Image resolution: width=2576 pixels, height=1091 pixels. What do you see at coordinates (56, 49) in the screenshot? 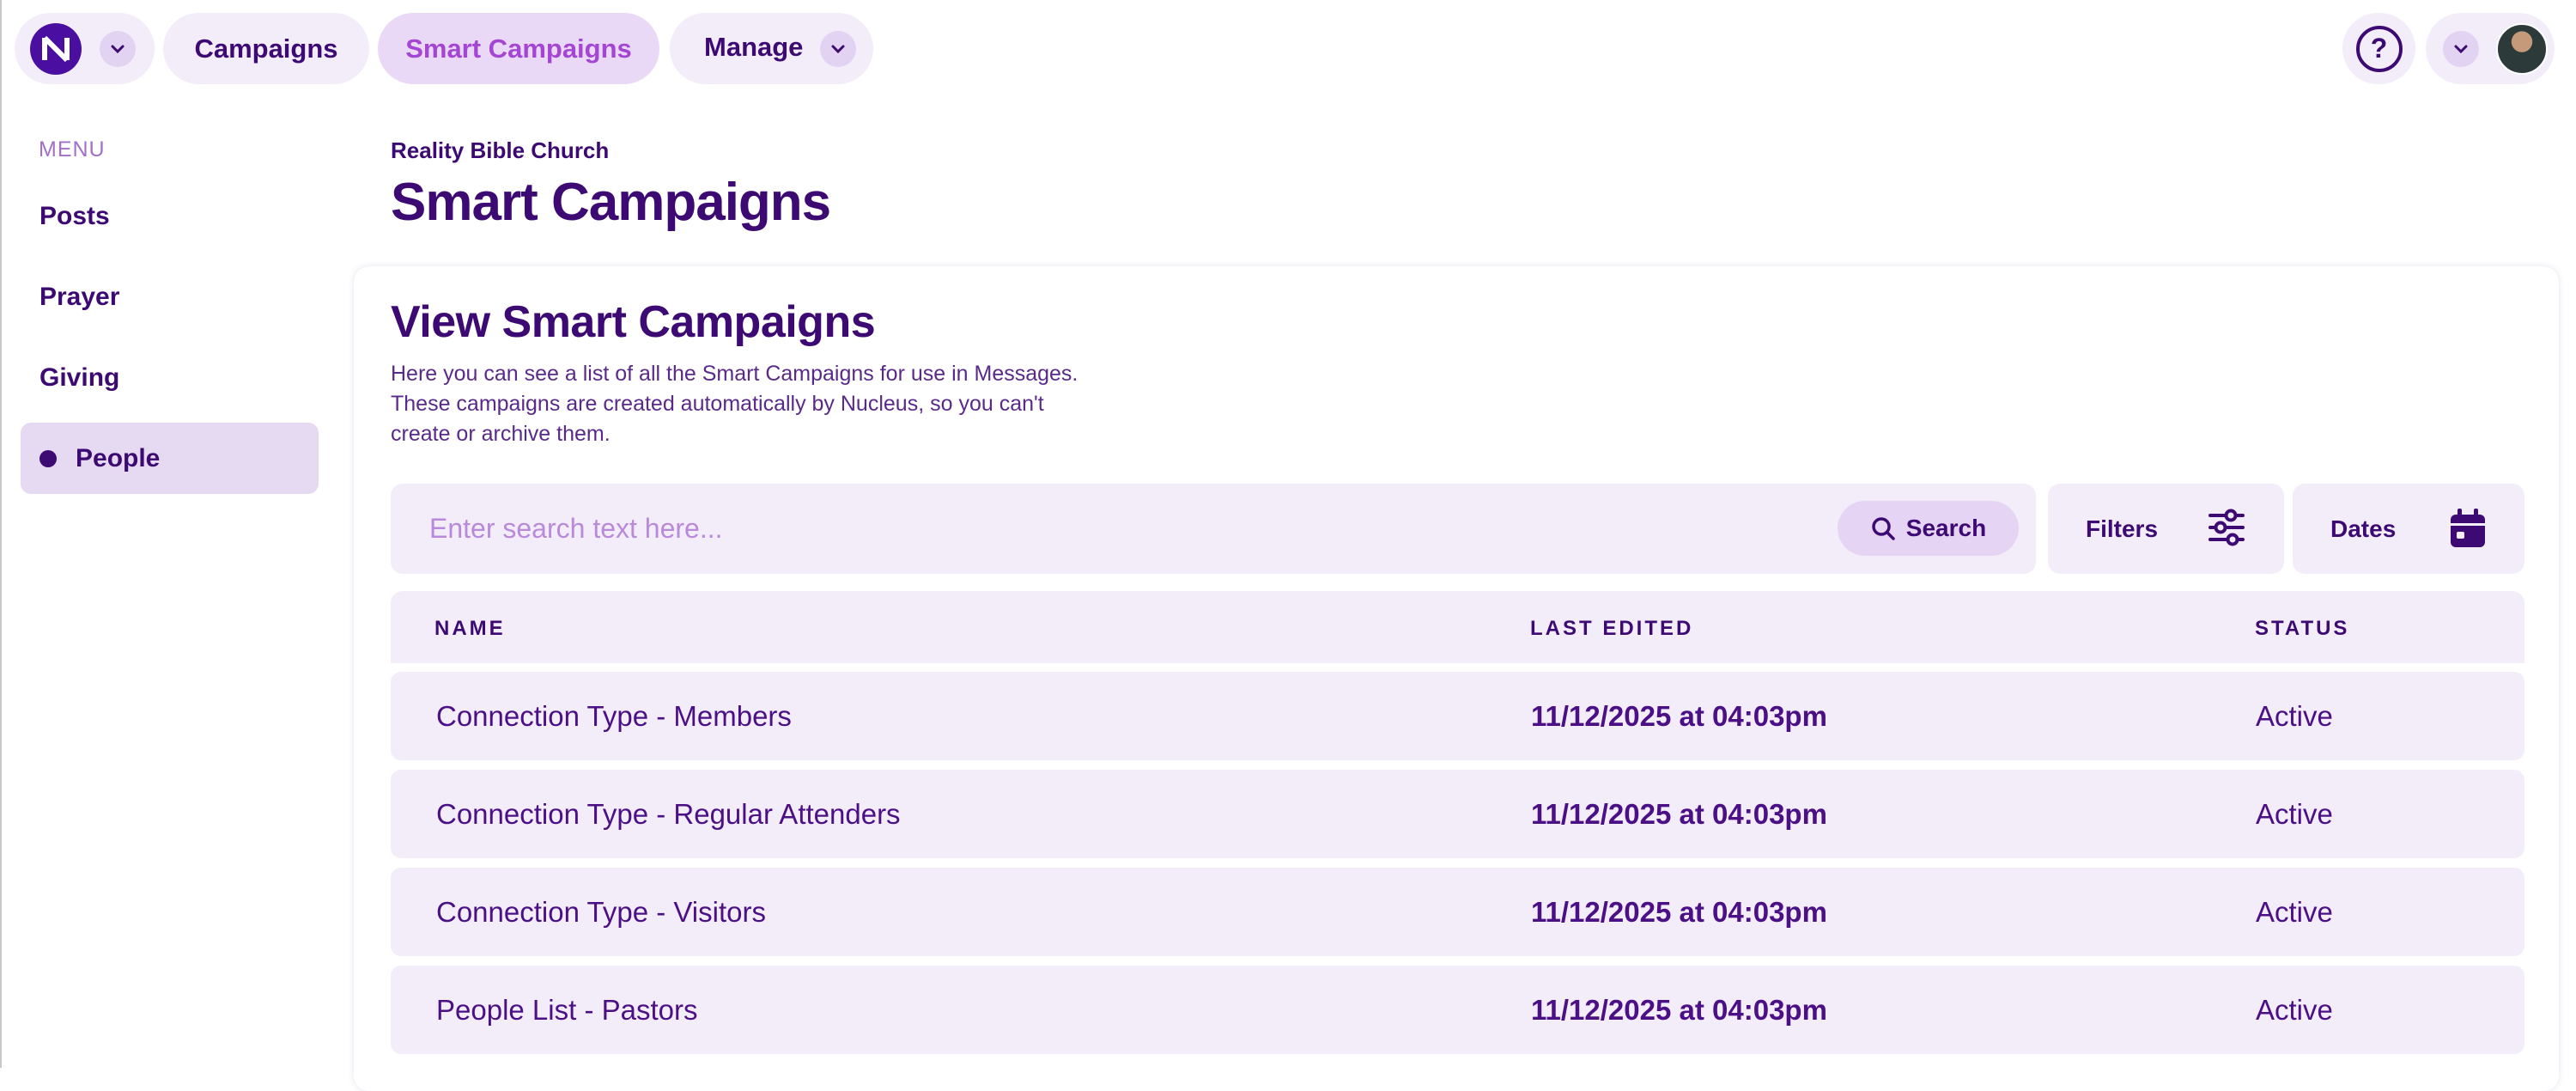
I see `nucleus-logo-icon` at bounding box center [56, 49].